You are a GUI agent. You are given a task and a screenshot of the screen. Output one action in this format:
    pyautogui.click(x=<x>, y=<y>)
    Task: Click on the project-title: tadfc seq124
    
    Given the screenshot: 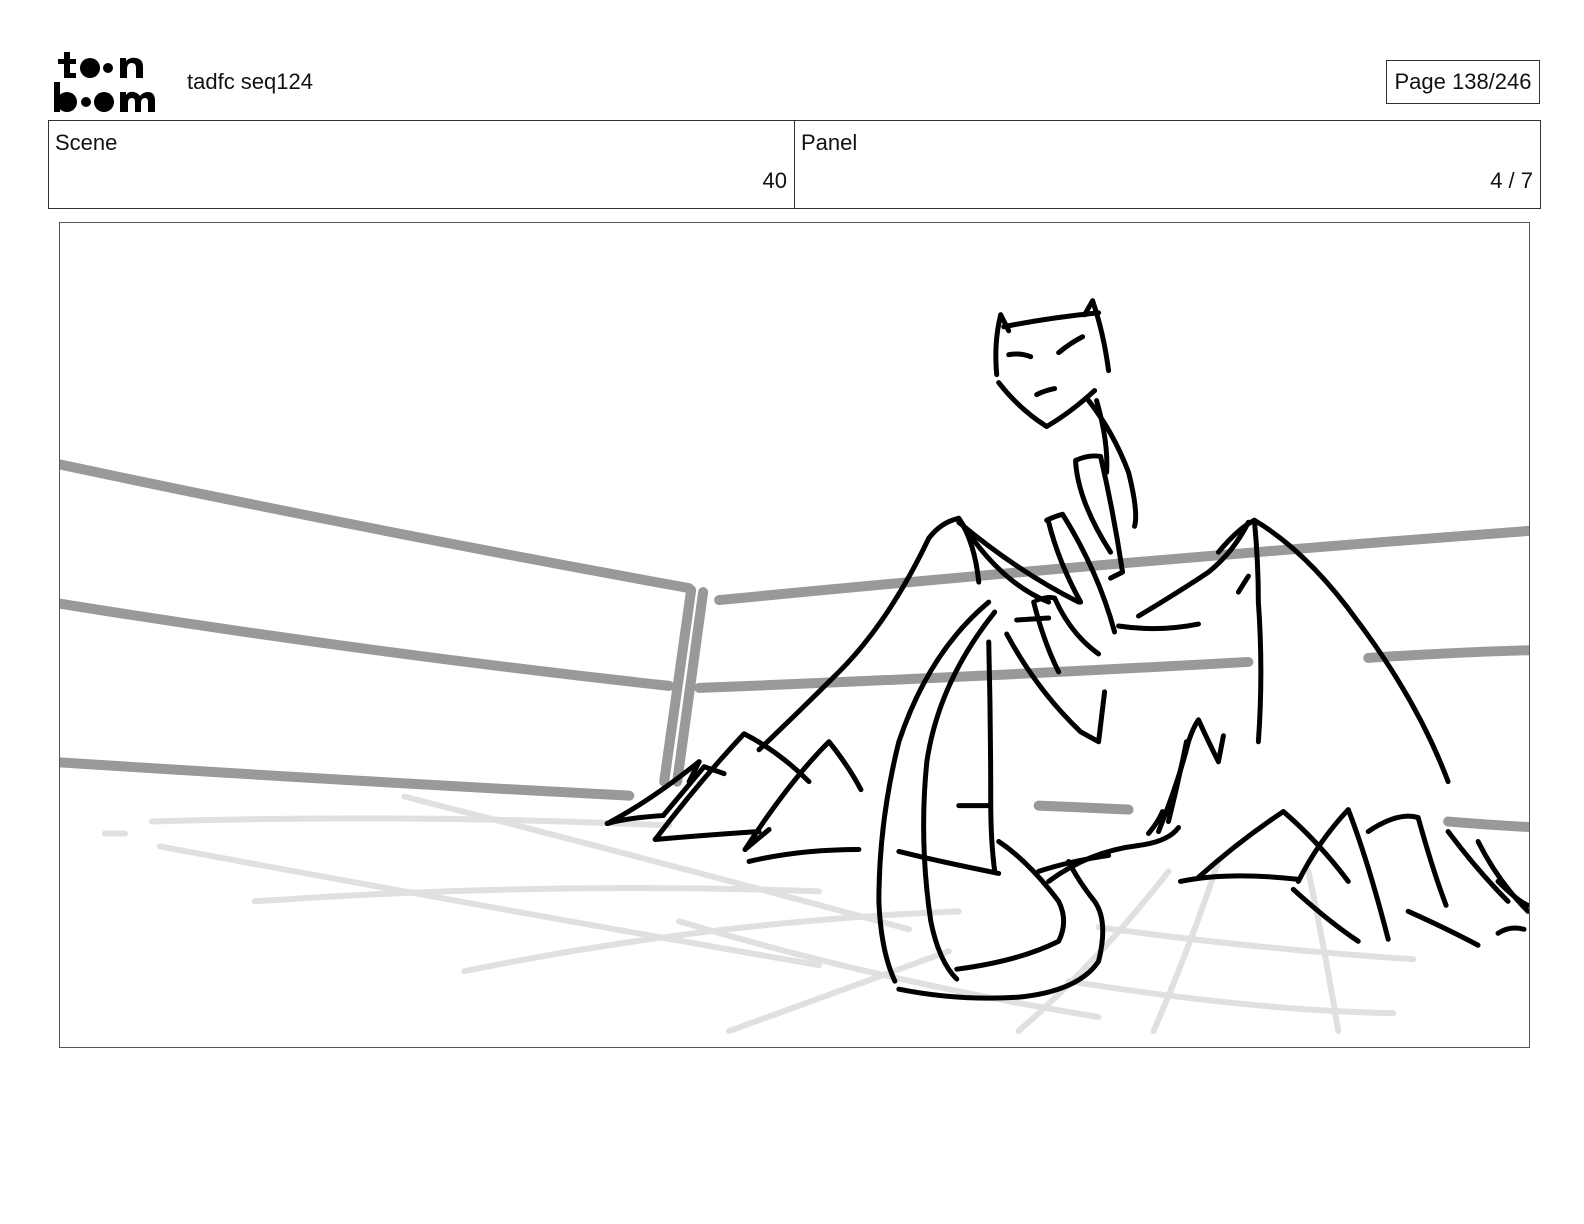 What is the action you would take?
    pyautogui.click(x=250, y=81)
    